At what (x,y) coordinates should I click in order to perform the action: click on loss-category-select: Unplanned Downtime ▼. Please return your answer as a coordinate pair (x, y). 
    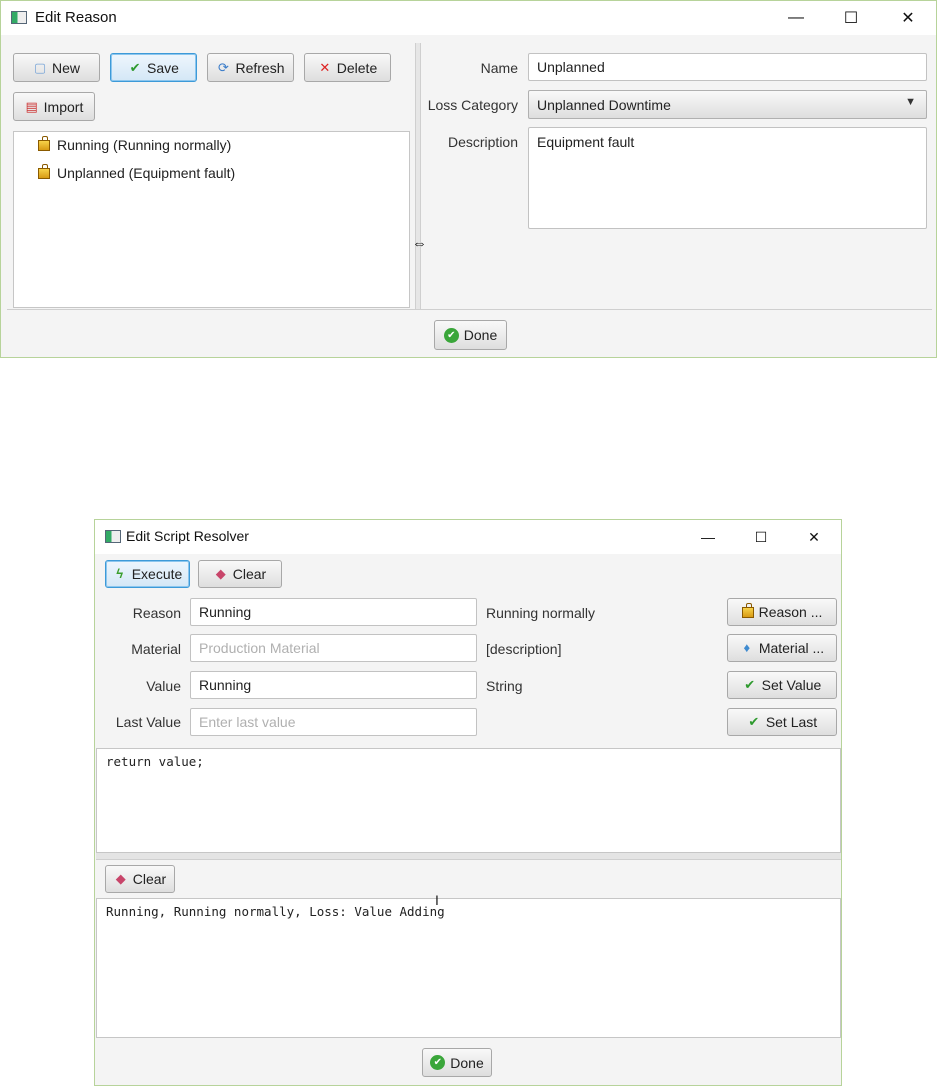
    Looking at the image, I should click on (727, 104).